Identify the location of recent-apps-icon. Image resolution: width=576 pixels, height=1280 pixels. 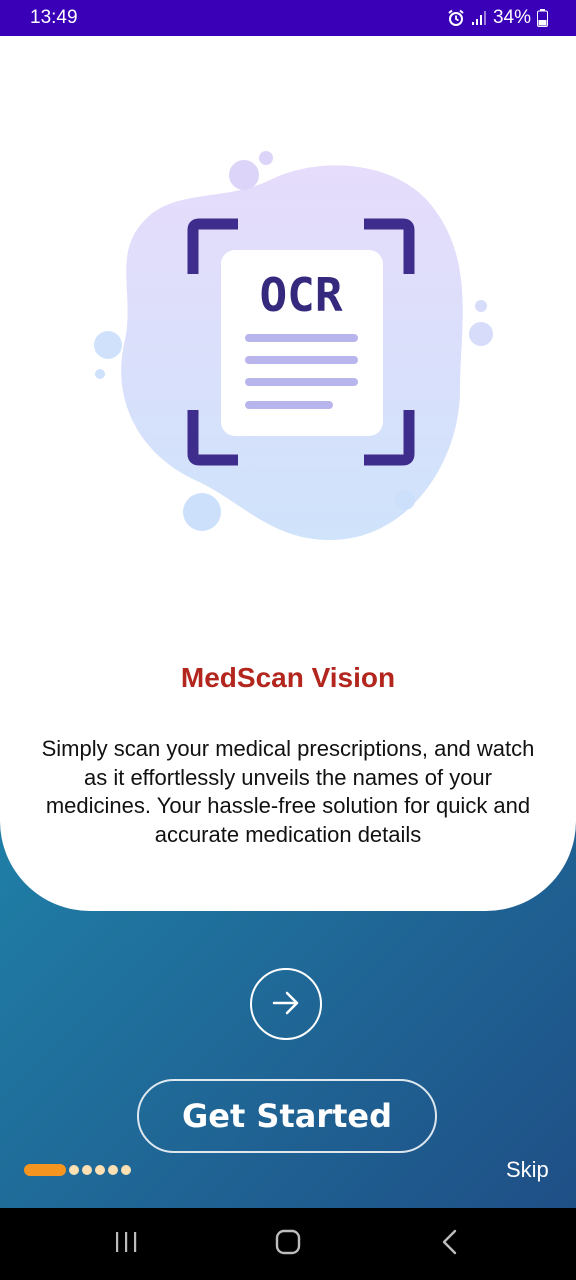
(126, 1244).